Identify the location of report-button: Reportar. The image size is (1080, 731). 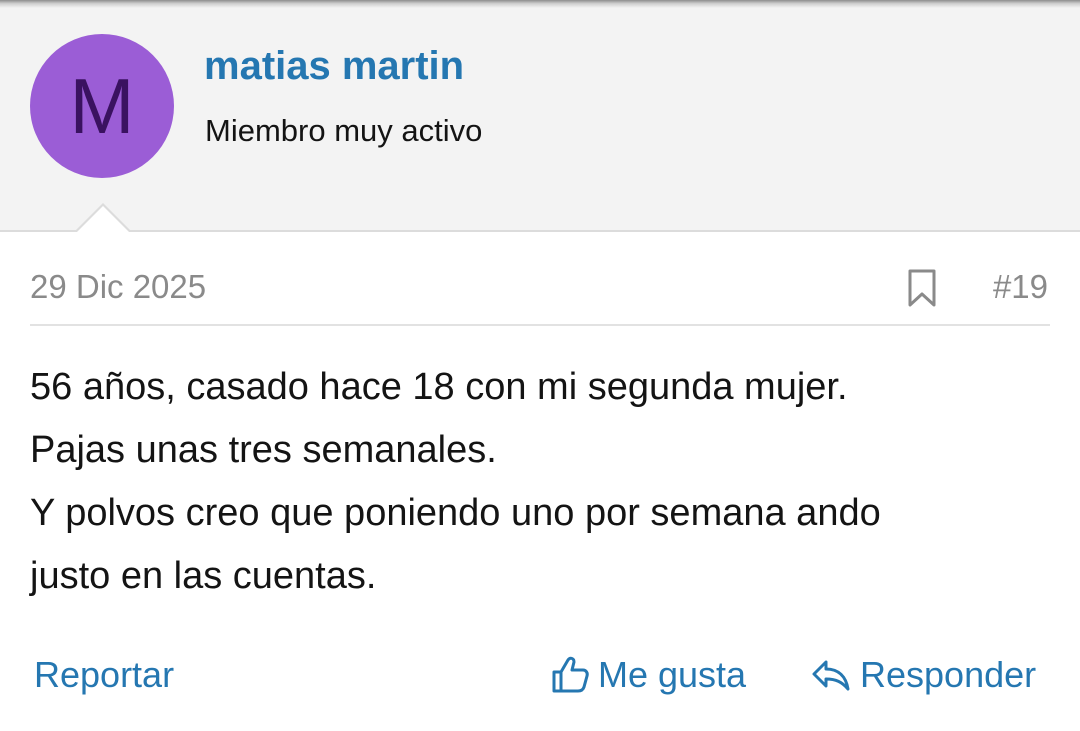
(104, 675).